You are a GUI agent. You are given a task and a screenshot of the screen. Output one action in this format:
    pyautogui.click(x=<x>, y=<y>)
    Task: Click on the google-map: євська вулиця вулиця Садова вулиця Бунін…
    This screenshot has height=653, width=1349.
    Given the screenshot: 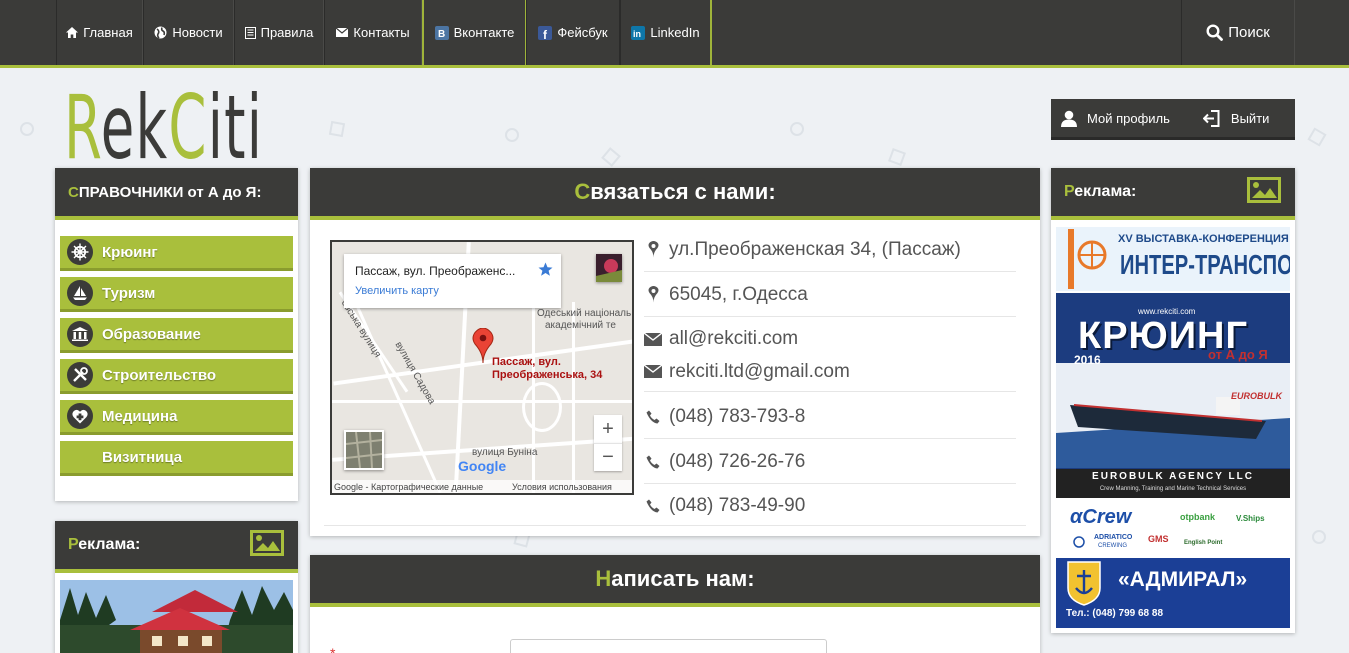 What is the action you would take?
    pyautogui.click(x=482, y=367)
    